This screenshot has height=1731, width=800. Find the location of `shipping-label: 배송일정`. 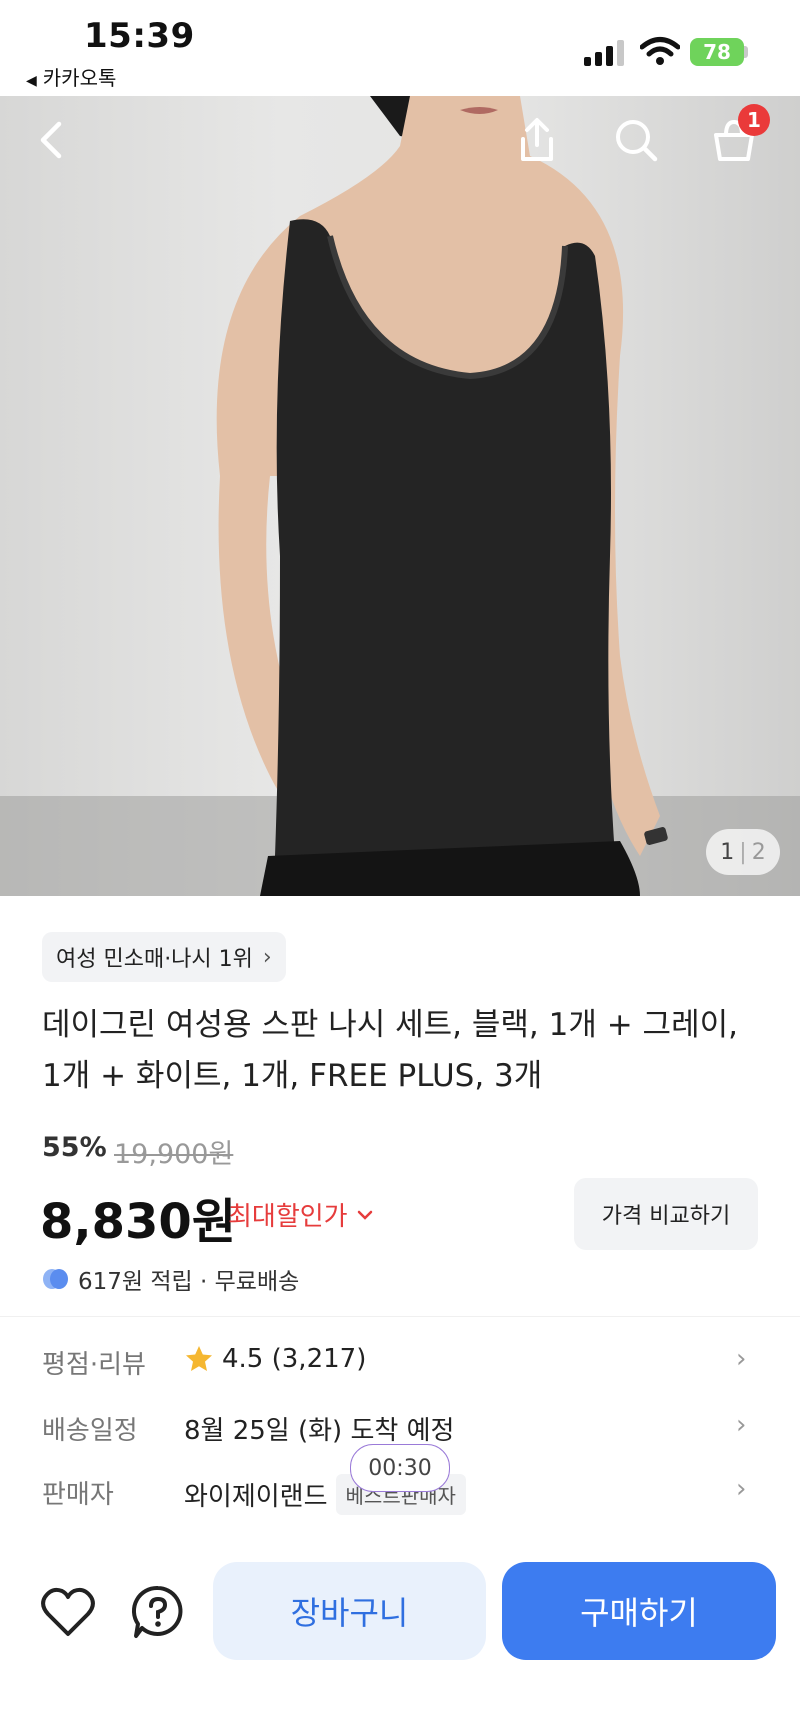

shipping-label: 배송일정 is located at coordinates (90, 1431).